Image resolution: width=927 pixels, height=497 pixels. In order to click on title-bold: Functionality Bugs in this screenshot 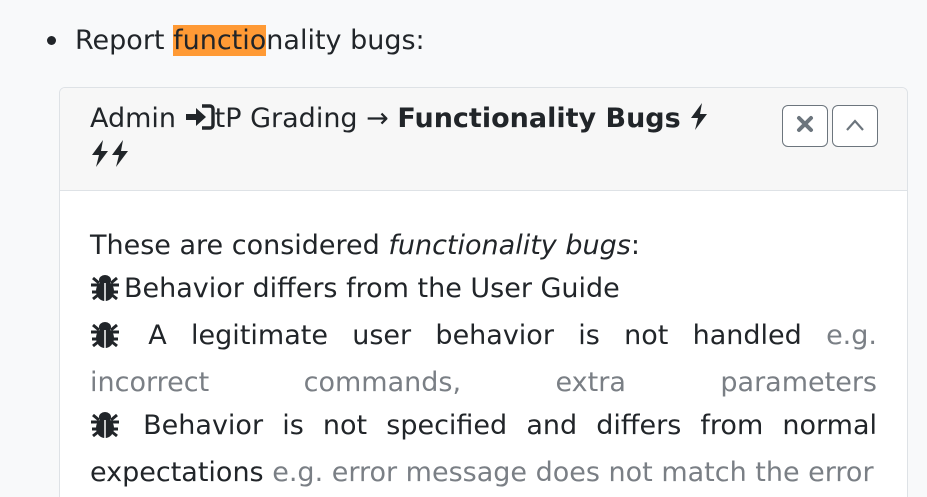, I will do `click(539, 118)`.